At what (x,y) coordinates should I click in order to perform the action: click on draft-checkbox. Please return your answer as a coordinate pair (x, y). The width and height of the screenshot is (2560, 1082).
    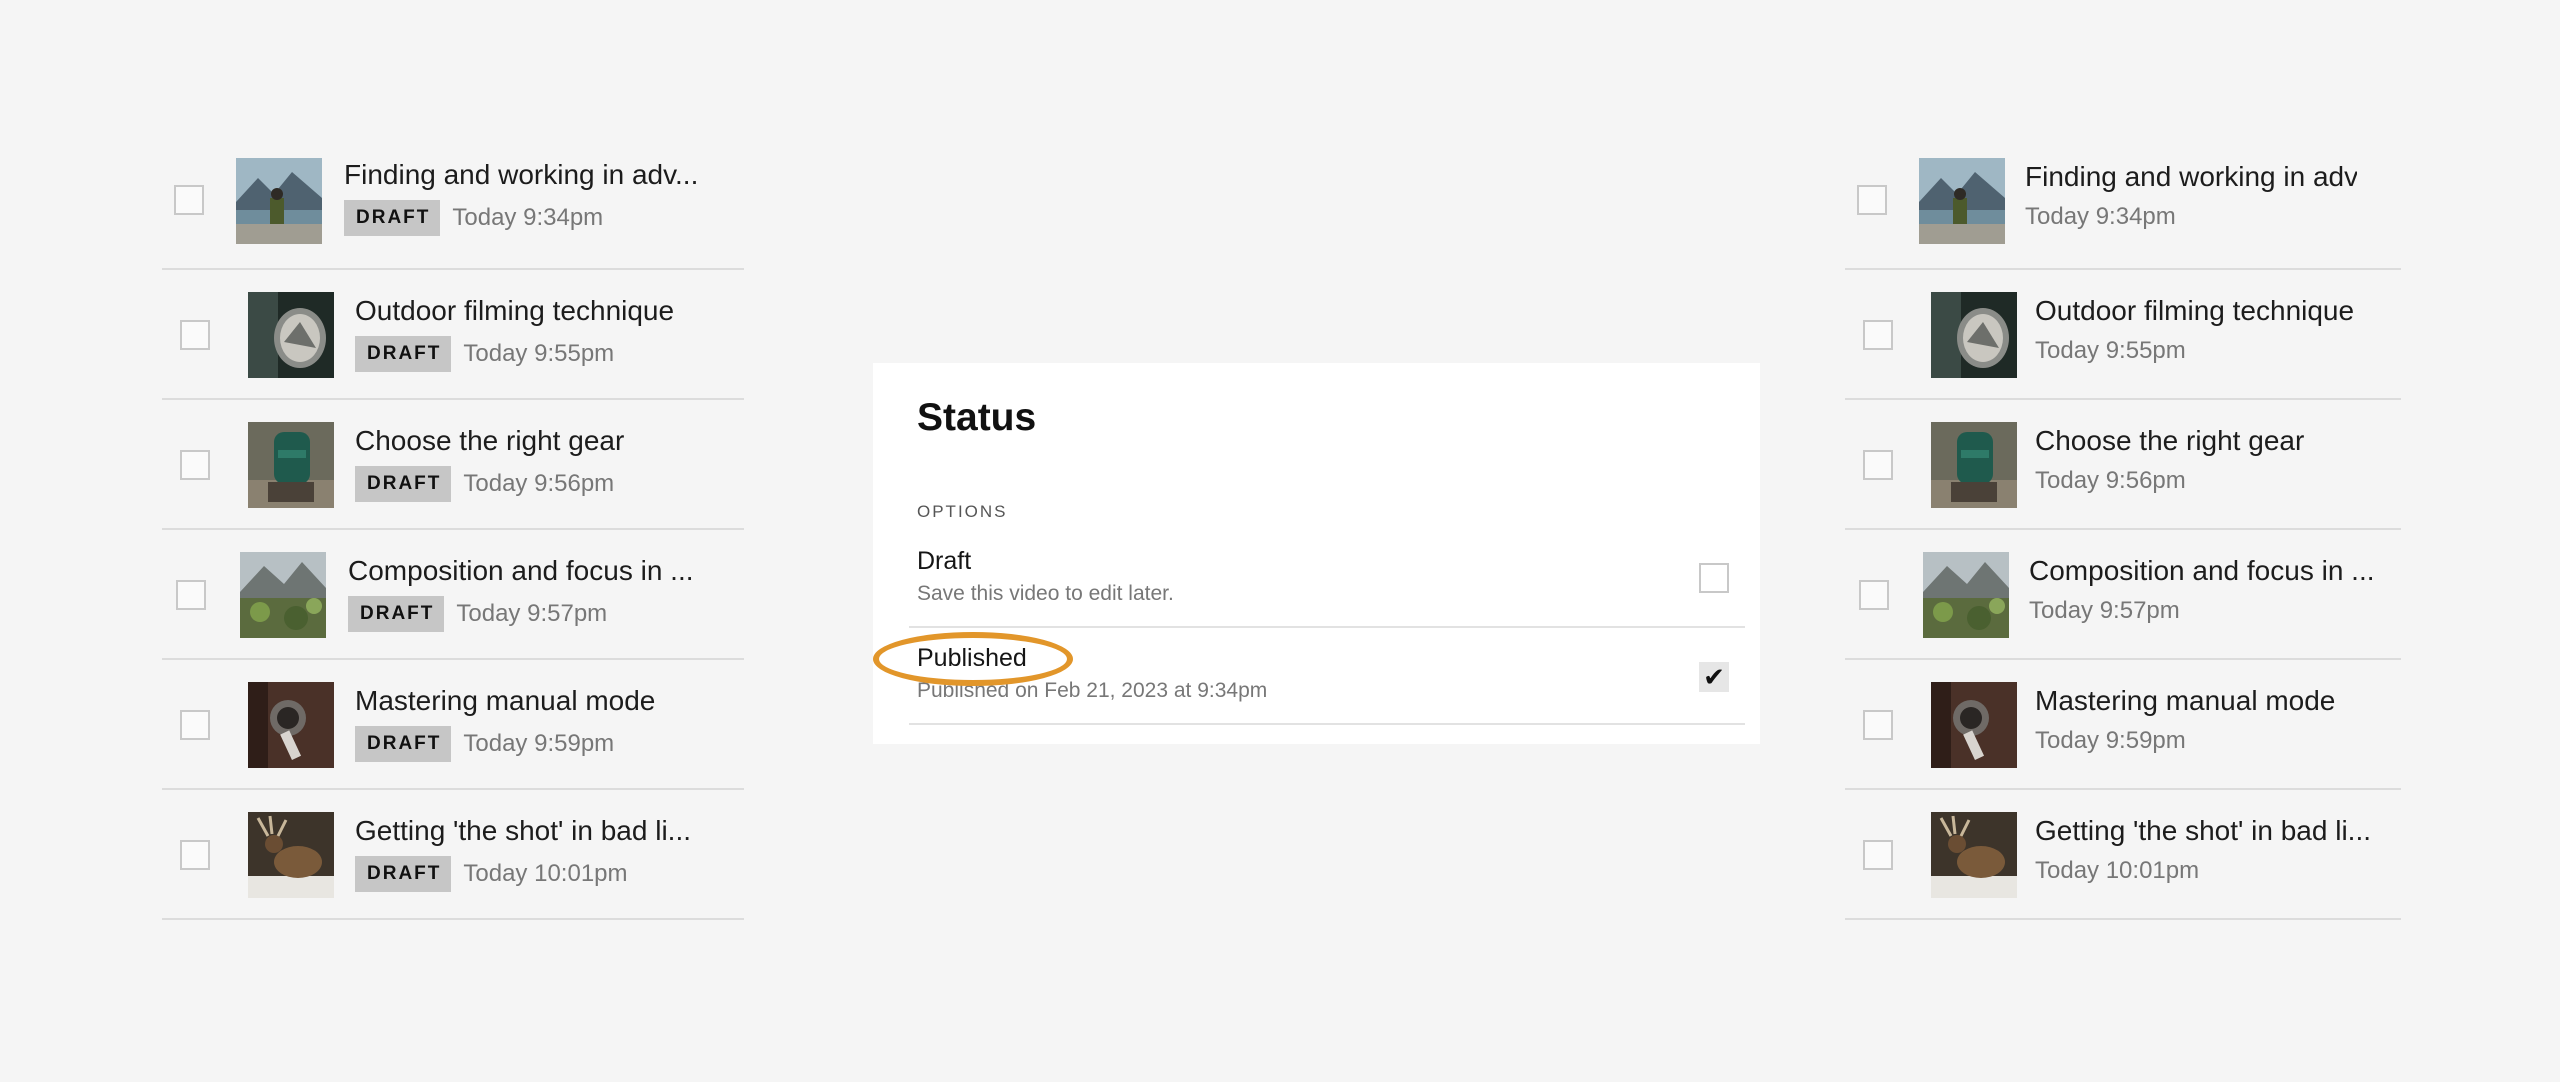
    Looking at the image, I should click on (1714, 578).